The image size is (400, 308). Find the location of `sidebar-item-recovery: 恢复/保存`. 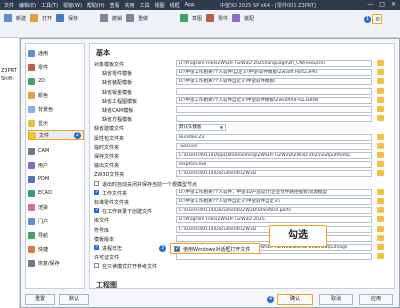

sidebar-item-recovery: 恢复/保存 is located at coordinates (56, 263).